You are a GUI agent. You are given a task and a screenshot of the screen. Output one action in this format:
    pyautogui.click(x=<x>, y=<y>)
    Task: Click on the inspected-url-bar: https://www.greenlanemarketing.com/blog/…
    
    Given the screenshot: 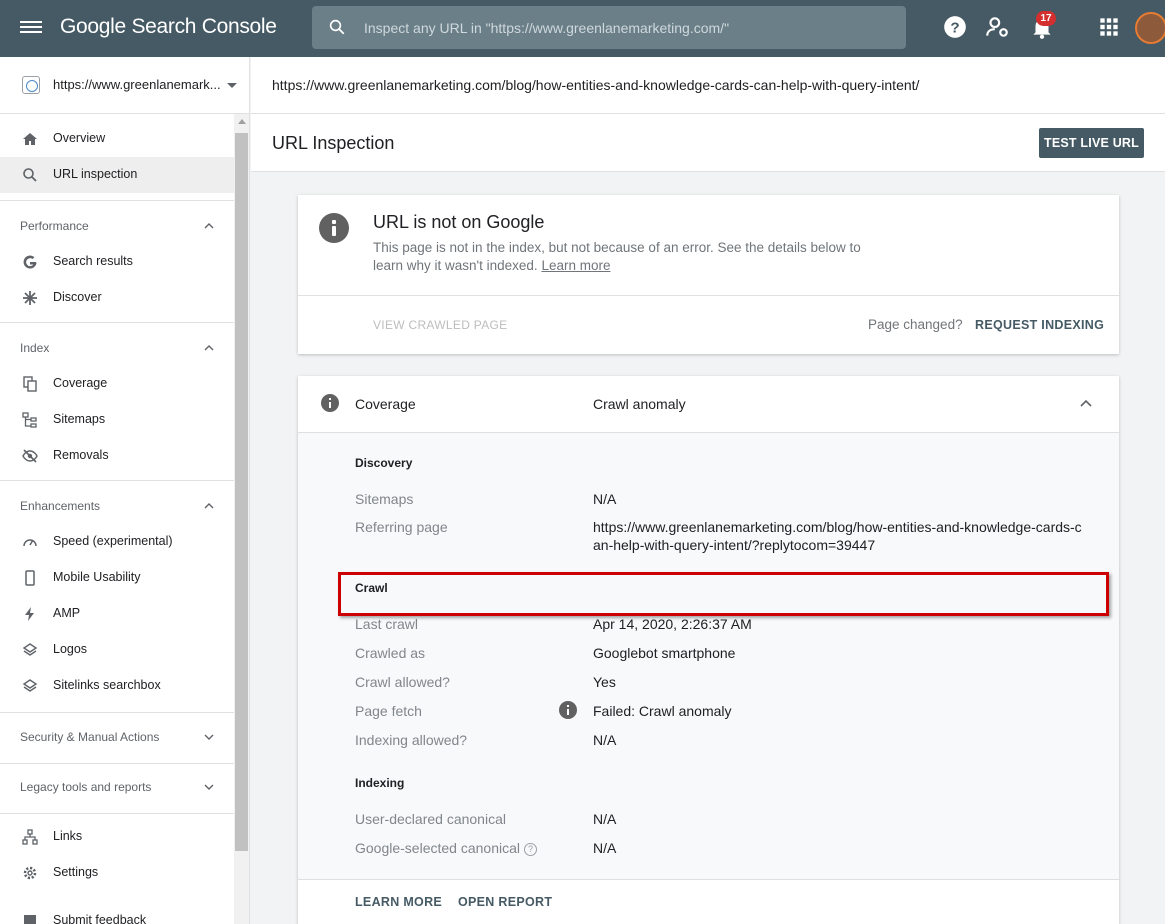 What is the action you would take?
    pyautogui.click(x=708, y=85)
    